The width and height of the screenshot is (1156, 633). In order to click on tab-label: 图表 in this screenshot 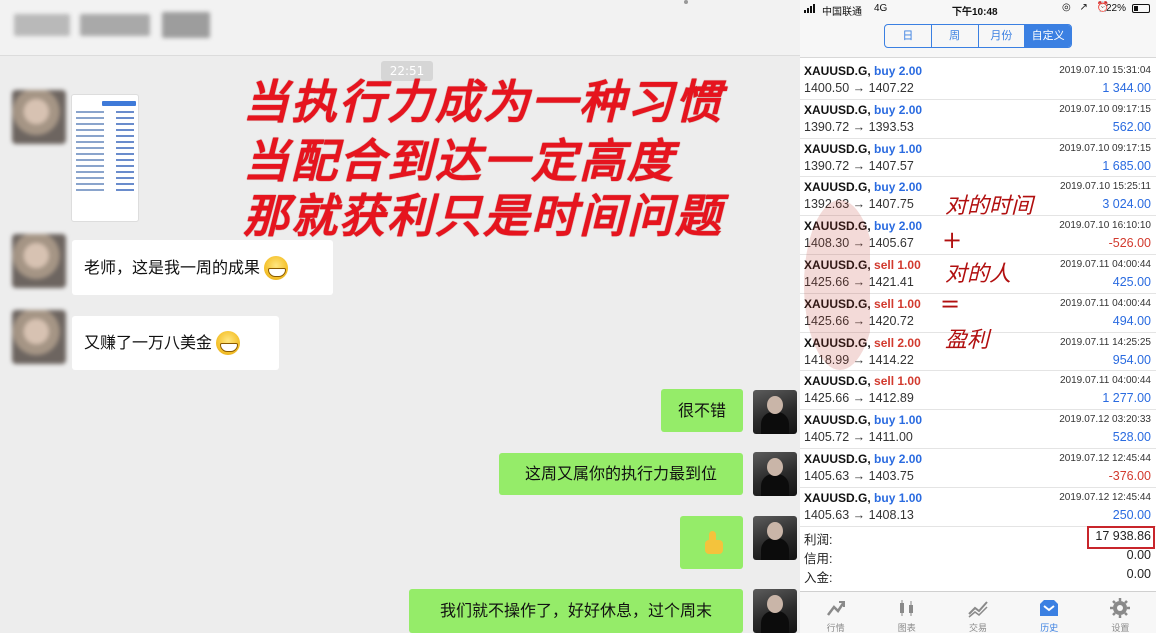, I will do `click(906, 628)`.